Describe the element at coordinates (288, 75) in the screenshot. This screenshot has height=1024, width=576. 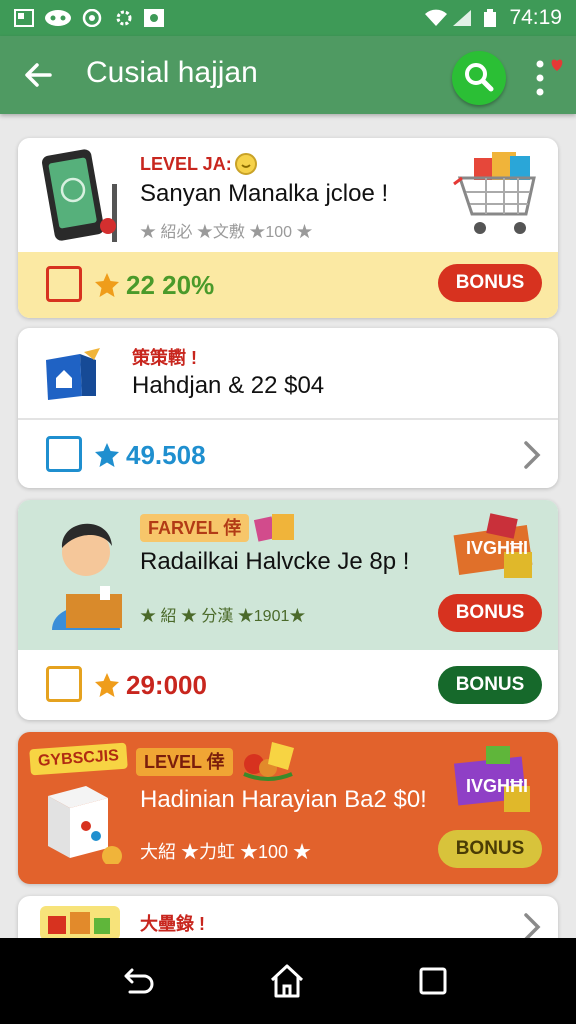
I see `app-bar: Cusial hajjan` at that location.